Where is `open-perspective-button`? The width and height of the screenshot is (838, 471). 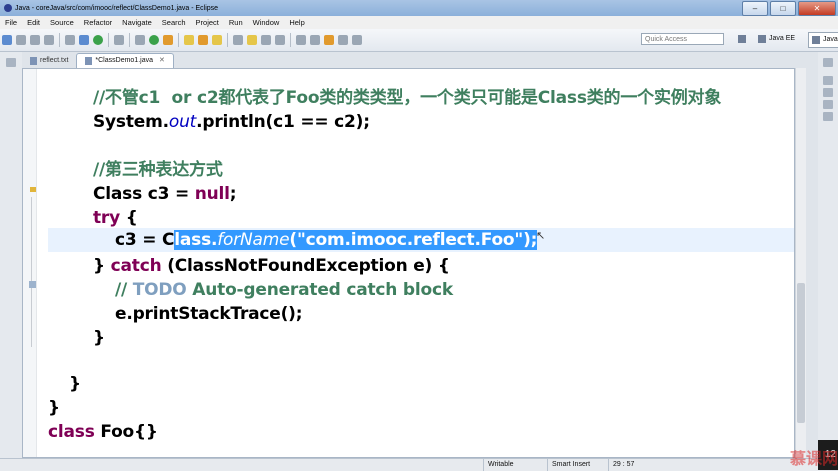
open-perspective-button is located at coordinates (743, 39).